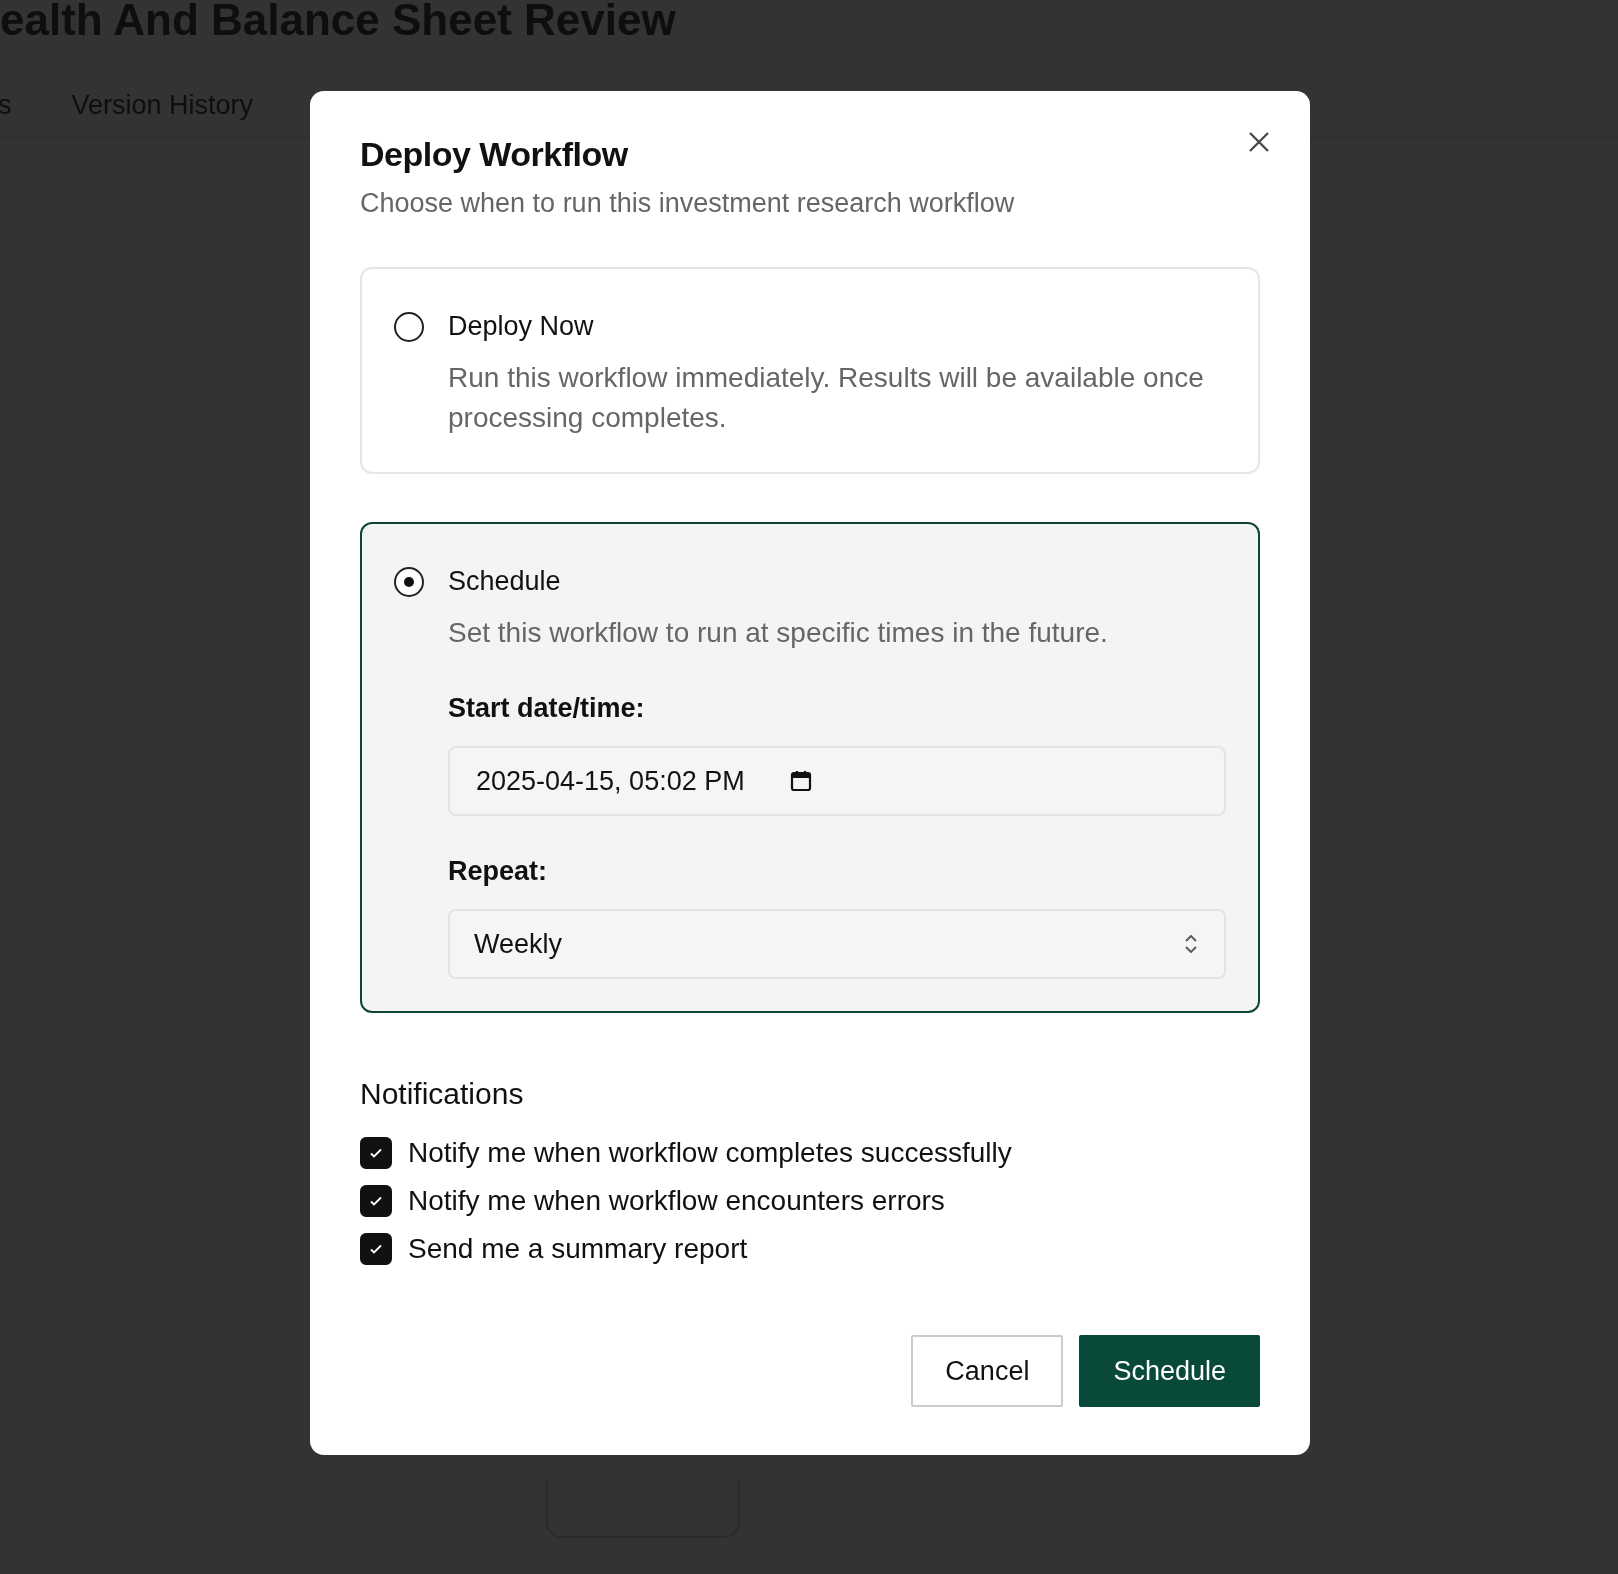  What do you see at coordinates (1191, 944) in the screenshot?
I see `chevron-up-down-icon` at bounding box center [1191, 944].